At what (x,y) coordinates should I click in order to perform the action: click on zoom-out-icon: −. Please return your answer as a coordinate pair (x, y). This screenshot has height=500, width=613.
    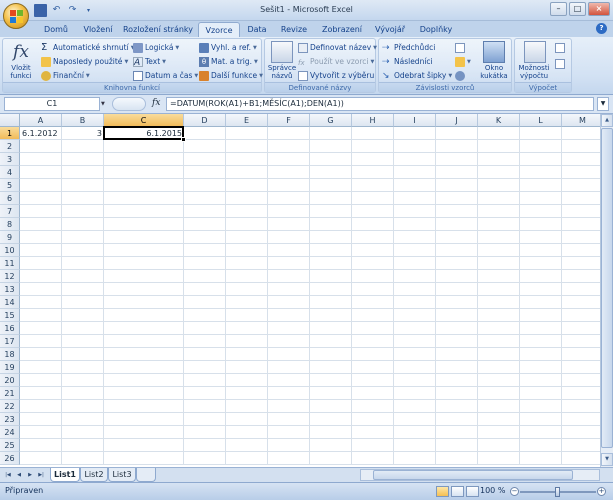
    Looking at the image, I should click on (514, 491).